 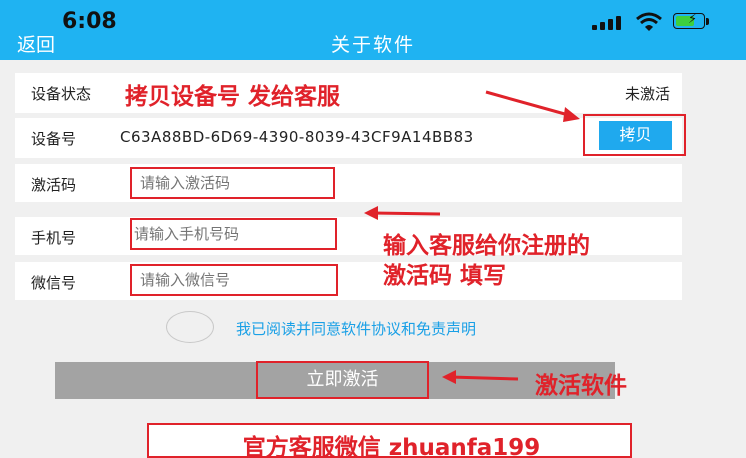 I want to click on activation-code-input, so click(x=232, y=183).